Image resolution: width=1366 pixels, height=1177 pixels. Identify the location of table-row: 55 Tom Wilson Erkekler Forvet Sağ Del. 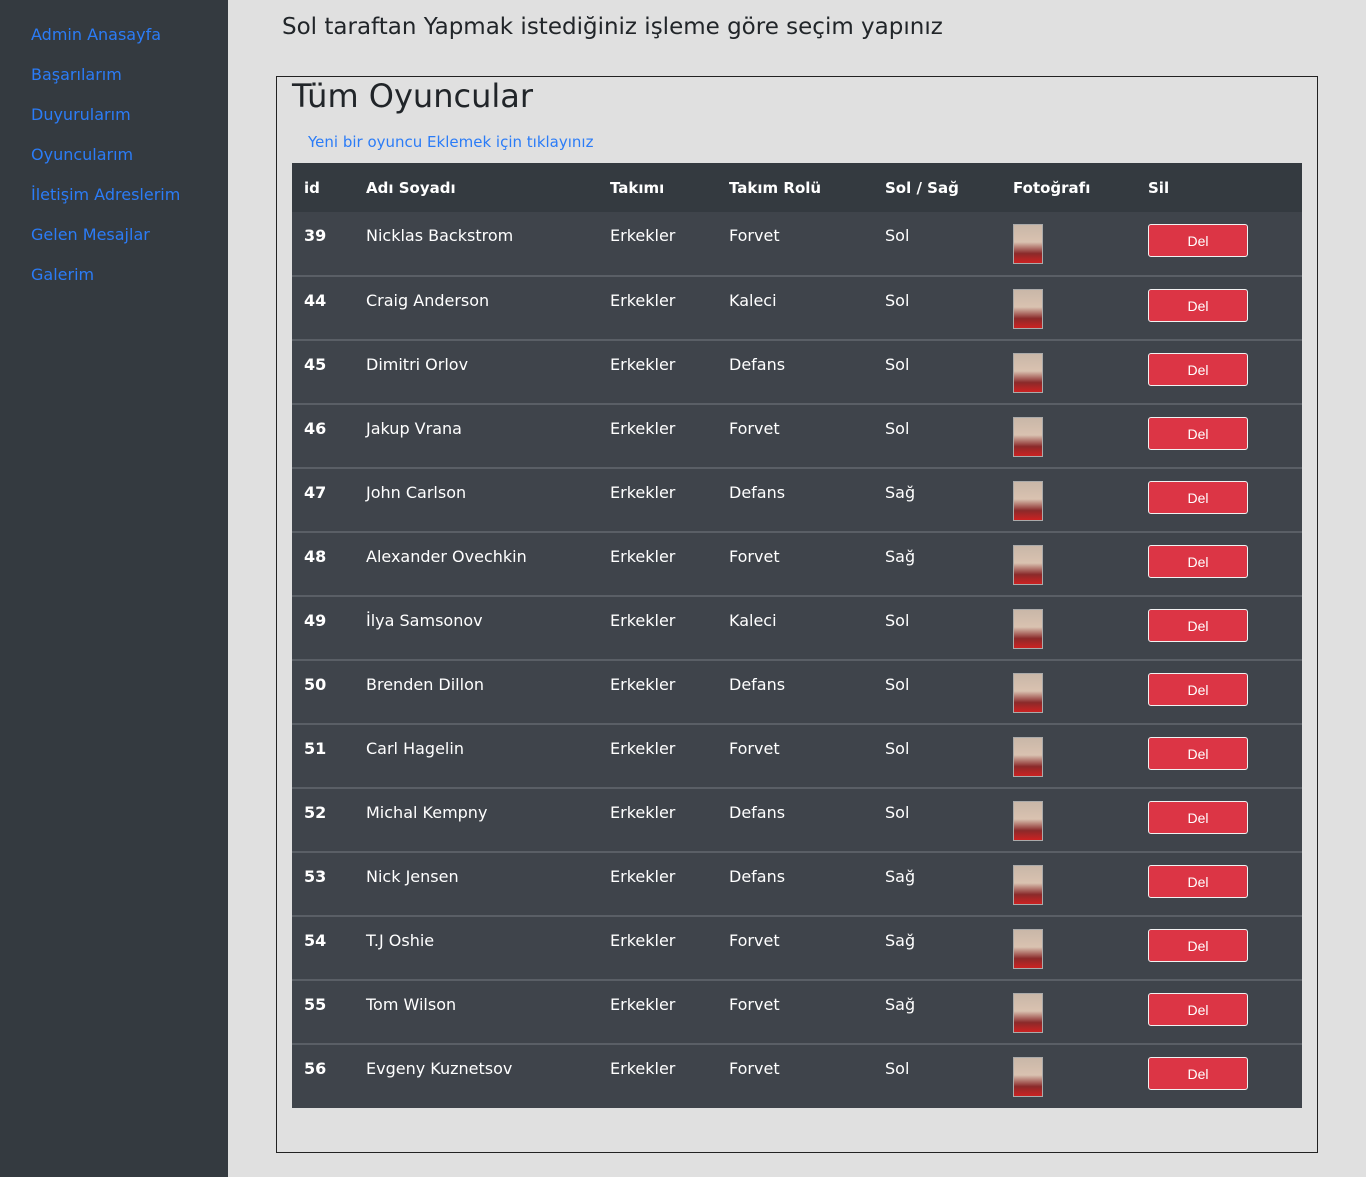
(797, 1011).